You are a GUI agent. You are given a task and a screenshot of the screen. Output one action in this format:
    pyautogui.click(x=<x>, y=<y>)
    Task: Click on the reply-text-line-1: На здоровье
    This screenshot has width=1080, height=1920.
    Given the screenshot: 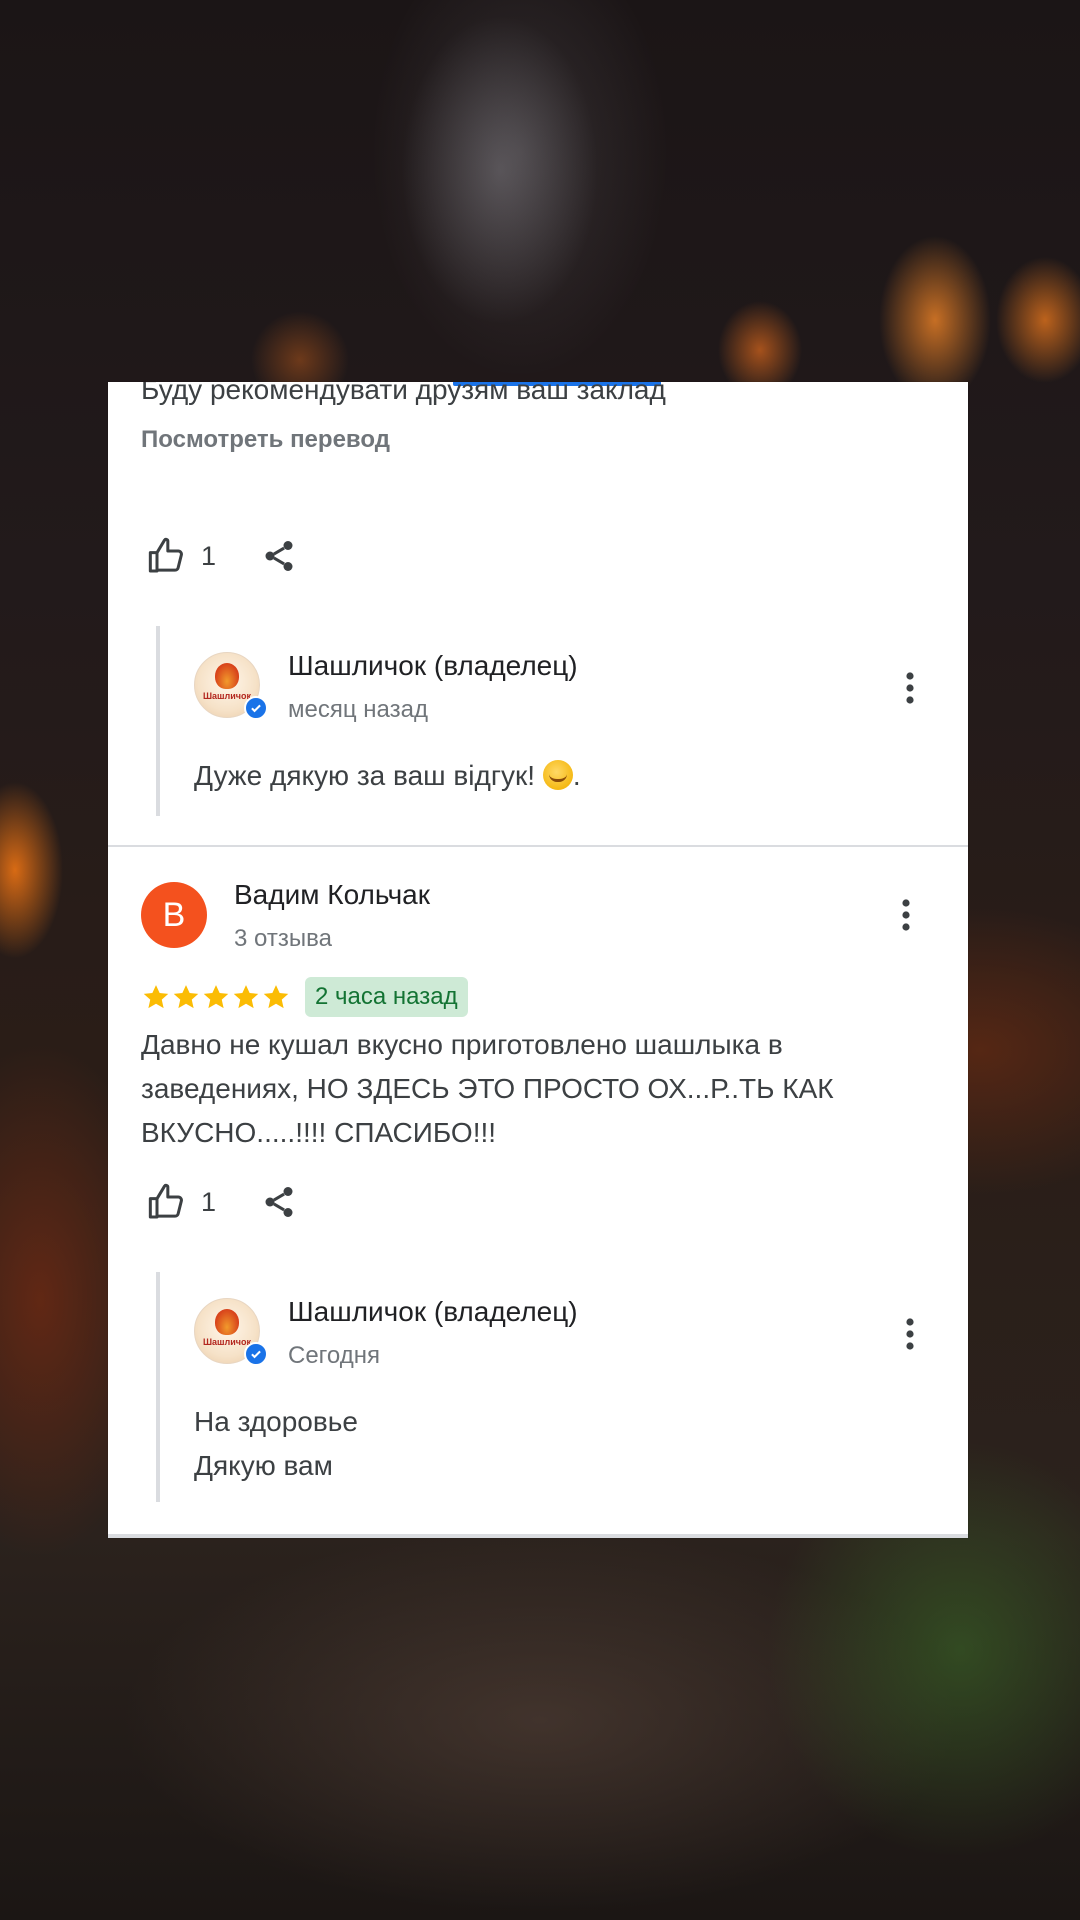 What is the action you would take?
    pyautogui.click(x=276, y=1421)
    